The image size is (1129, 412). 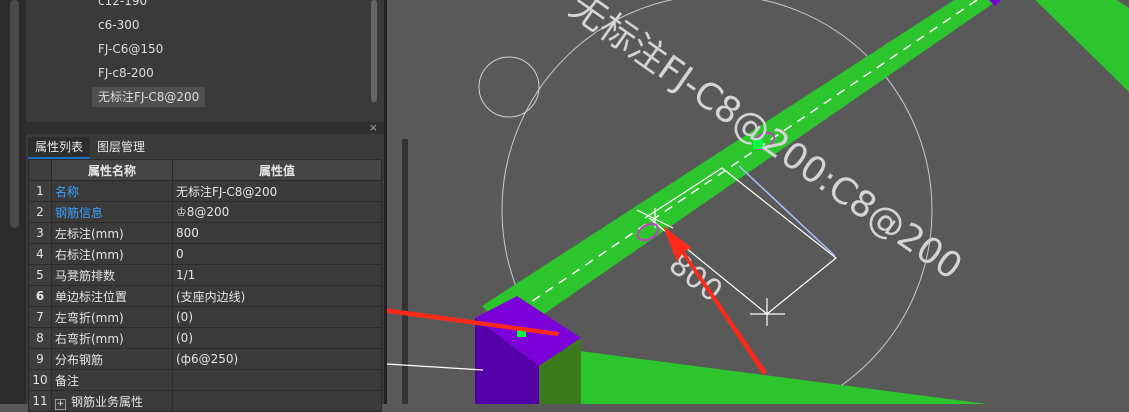 I want to click on property-group-label: 钢筋业务属性, so click(x=107, y=401).